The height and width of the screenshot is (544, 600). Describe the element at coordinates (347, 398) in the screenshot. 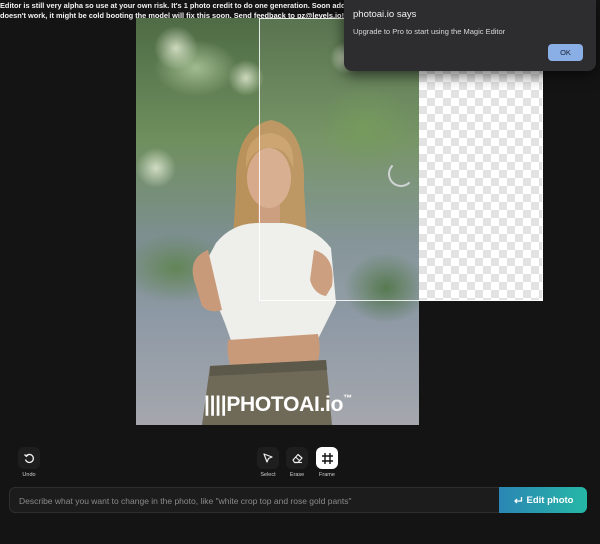

I see `watermark-tm: ™` at that location.